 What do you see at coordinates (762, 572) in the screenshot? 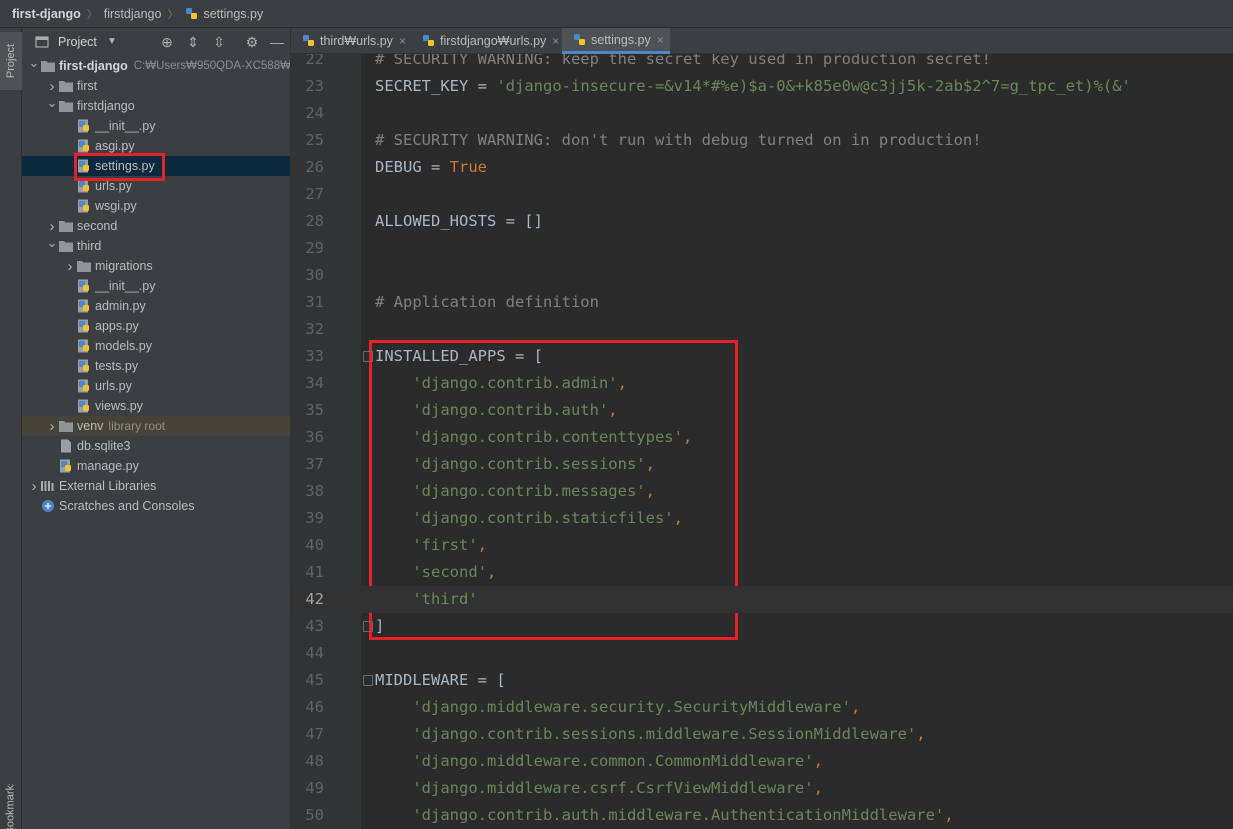
I see `code-line: 41 'second',` at bounding box center [762, 572].